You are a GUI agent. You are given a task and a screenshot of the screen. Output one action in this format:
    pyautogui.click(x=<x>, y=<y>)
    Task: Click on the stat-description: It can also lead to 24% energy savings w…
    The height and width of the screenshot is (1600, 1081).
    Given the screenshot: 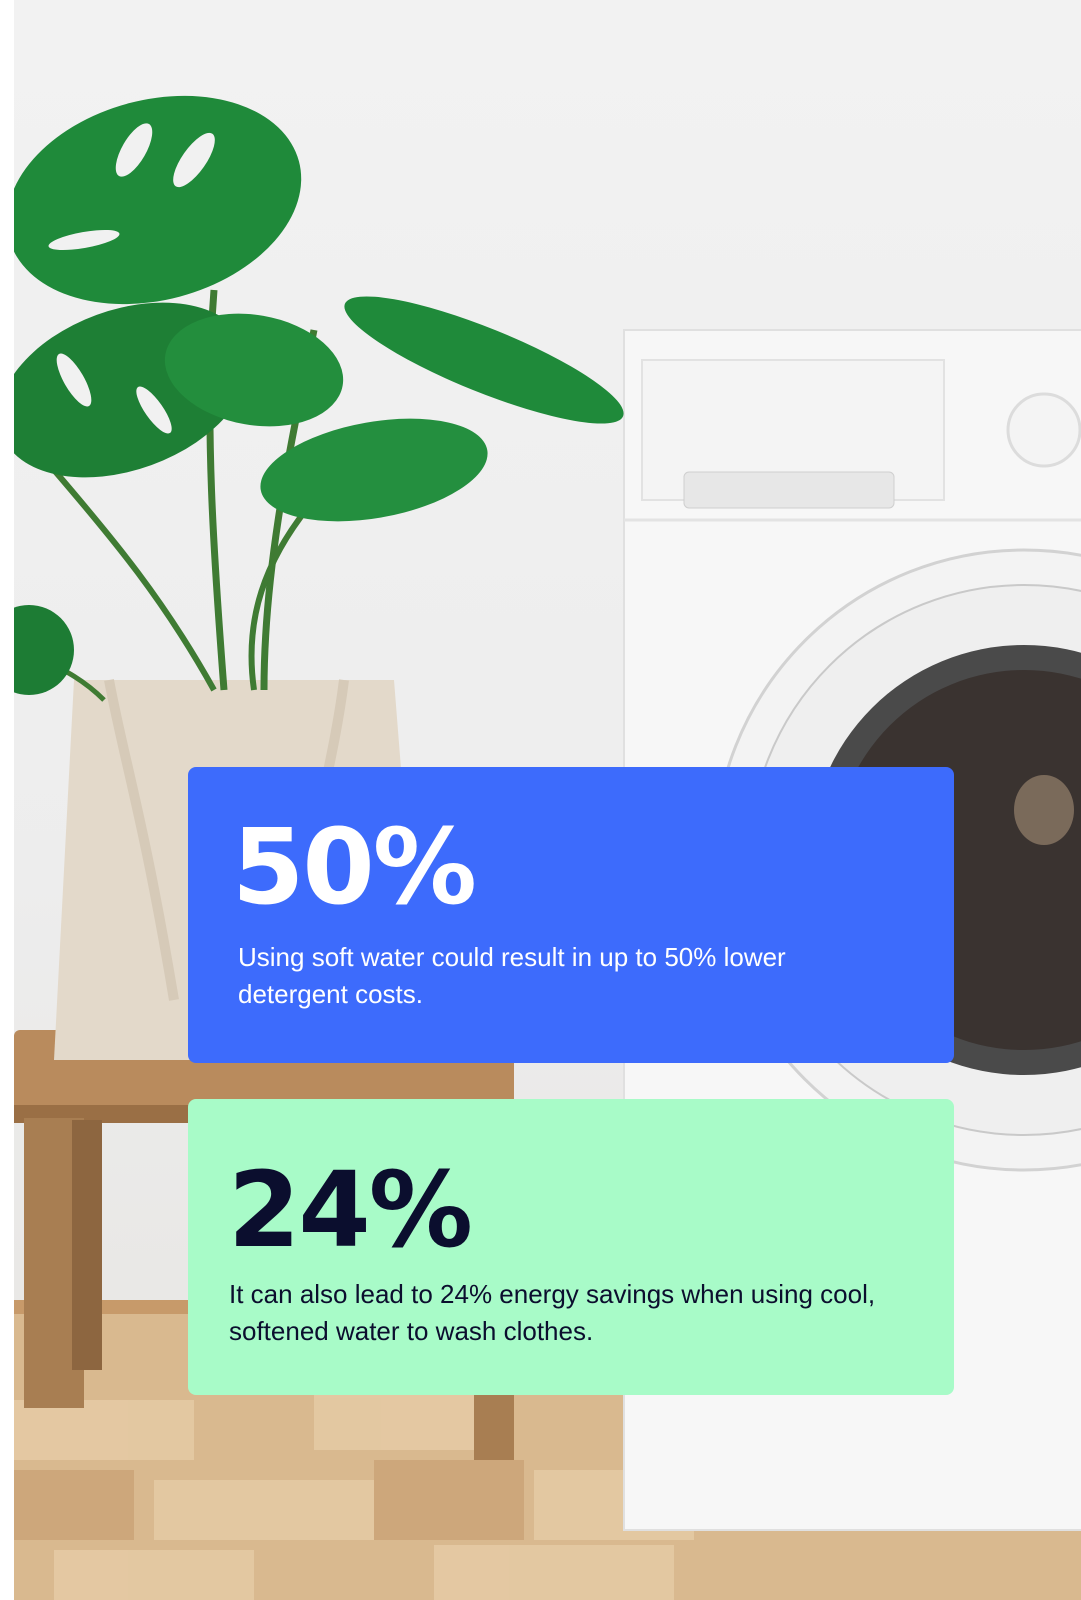 What is the action you would take?
    pyautogui.click(x=552, y=1312)
    